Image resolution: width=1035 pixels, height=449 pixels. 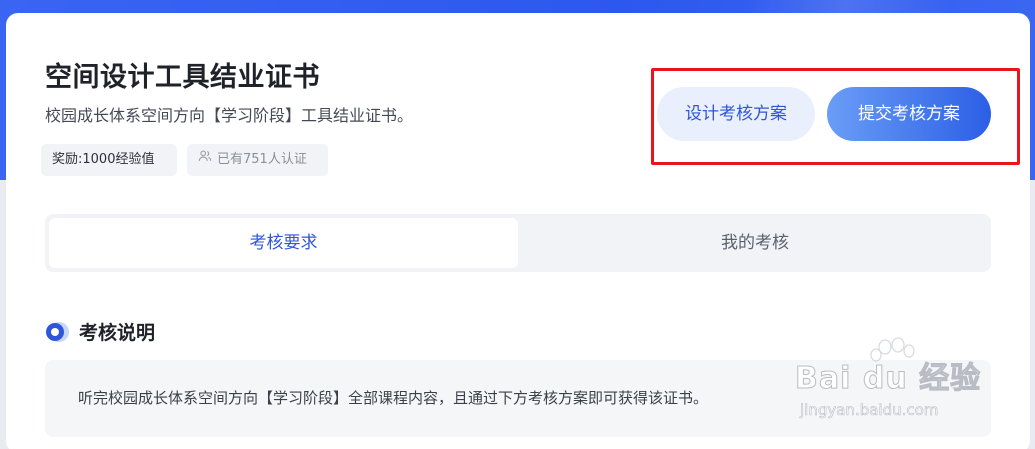 I want to click on tab-bar: 考核要求 我的考核, so click(x=518, y=243).